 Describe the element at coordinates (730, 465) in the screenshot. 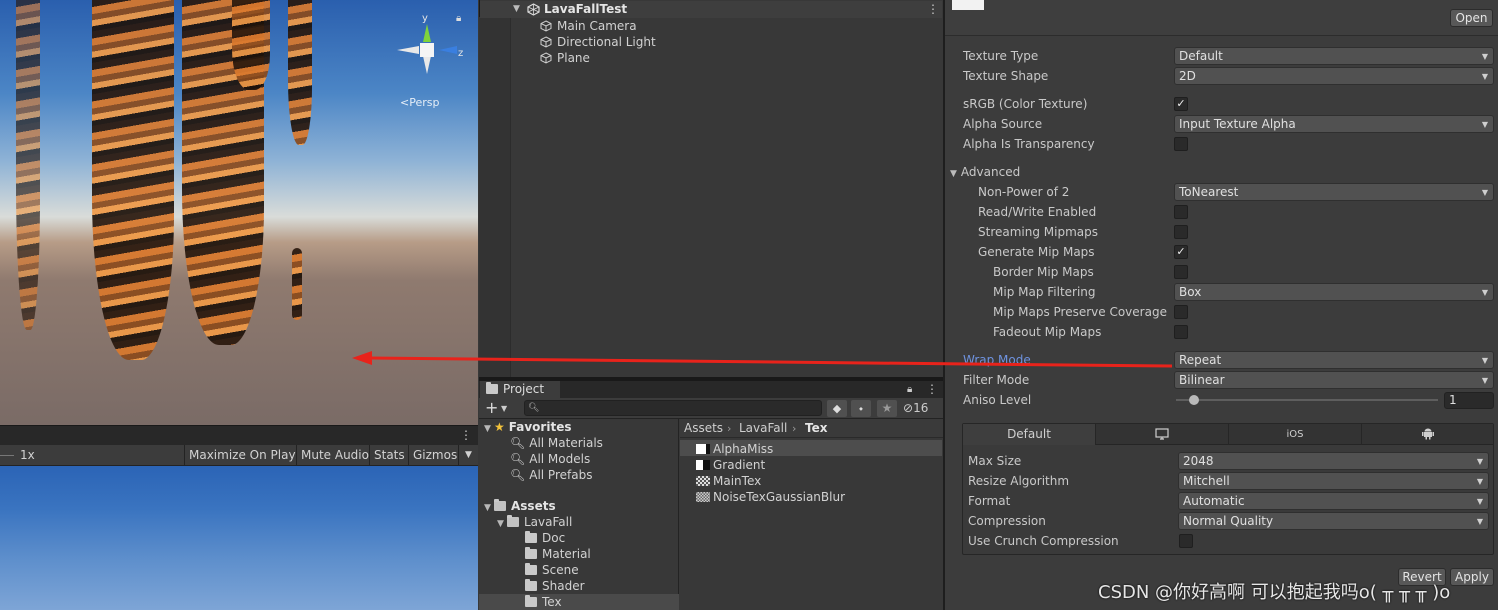

I see `file-item: Gradient` at that location.